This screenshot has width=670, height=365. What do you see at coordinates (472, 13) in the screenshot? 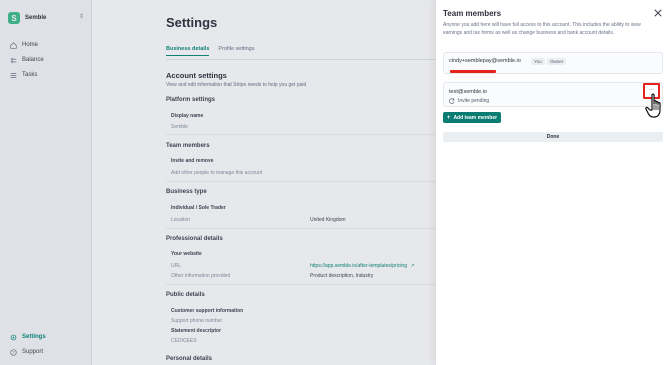
I see `drawer-title: Team members` at bounding box center [472, 13].